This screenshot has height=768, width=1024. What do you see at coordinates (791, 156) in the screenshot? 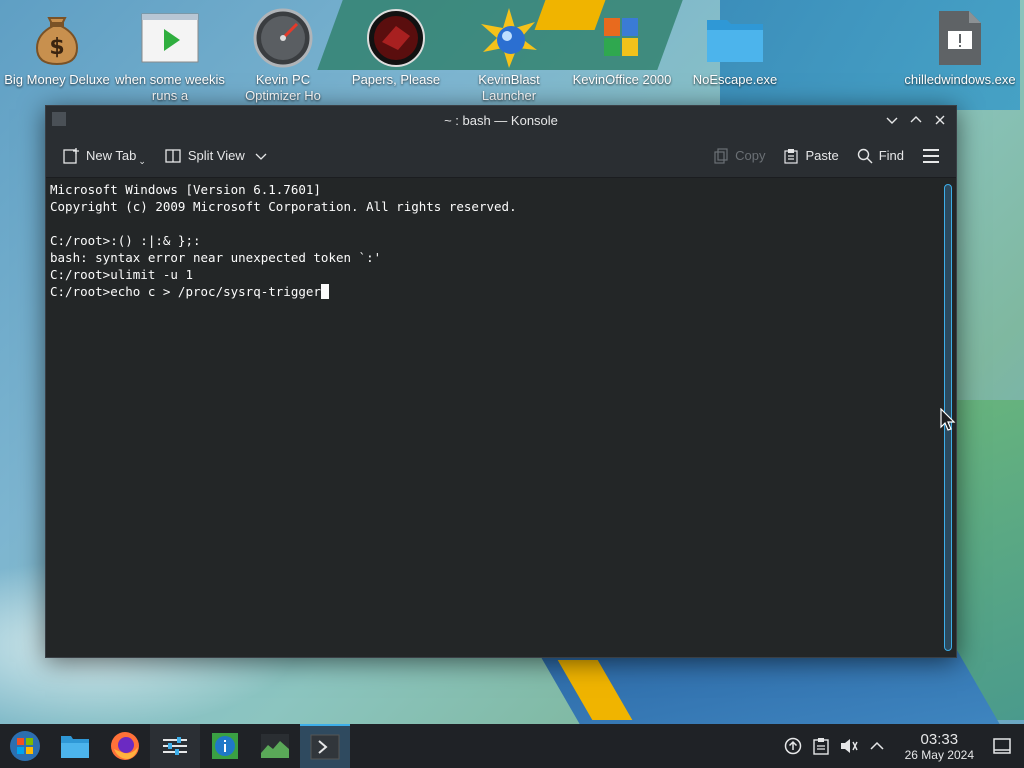
I see `paste-icon` at bounding box center [791, 156].